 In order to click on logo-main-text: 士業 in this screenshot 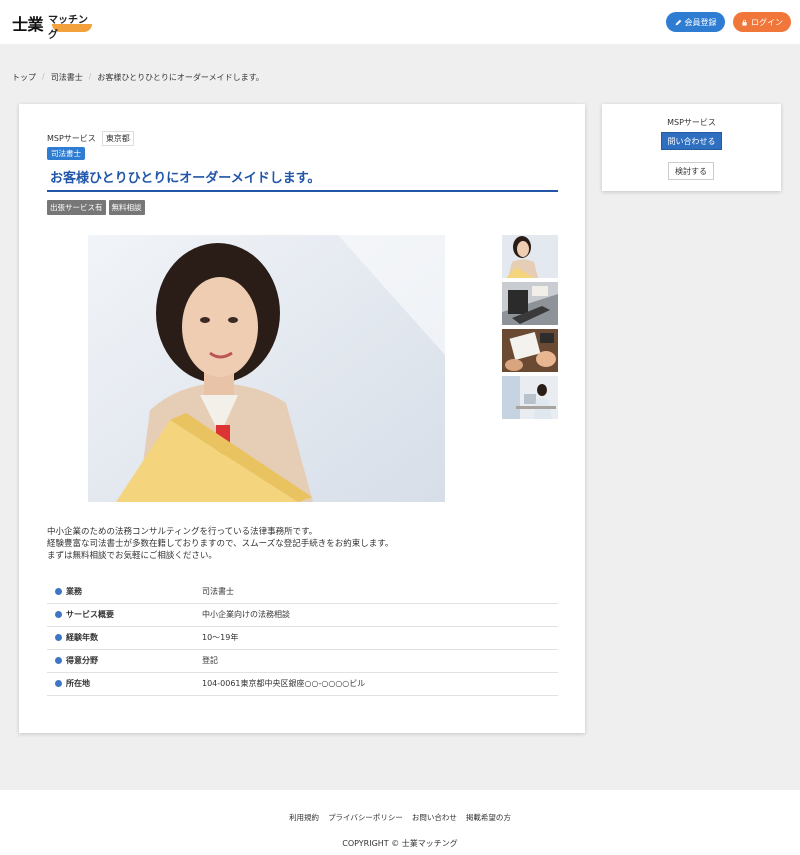, I will do `click(28, 24)`.